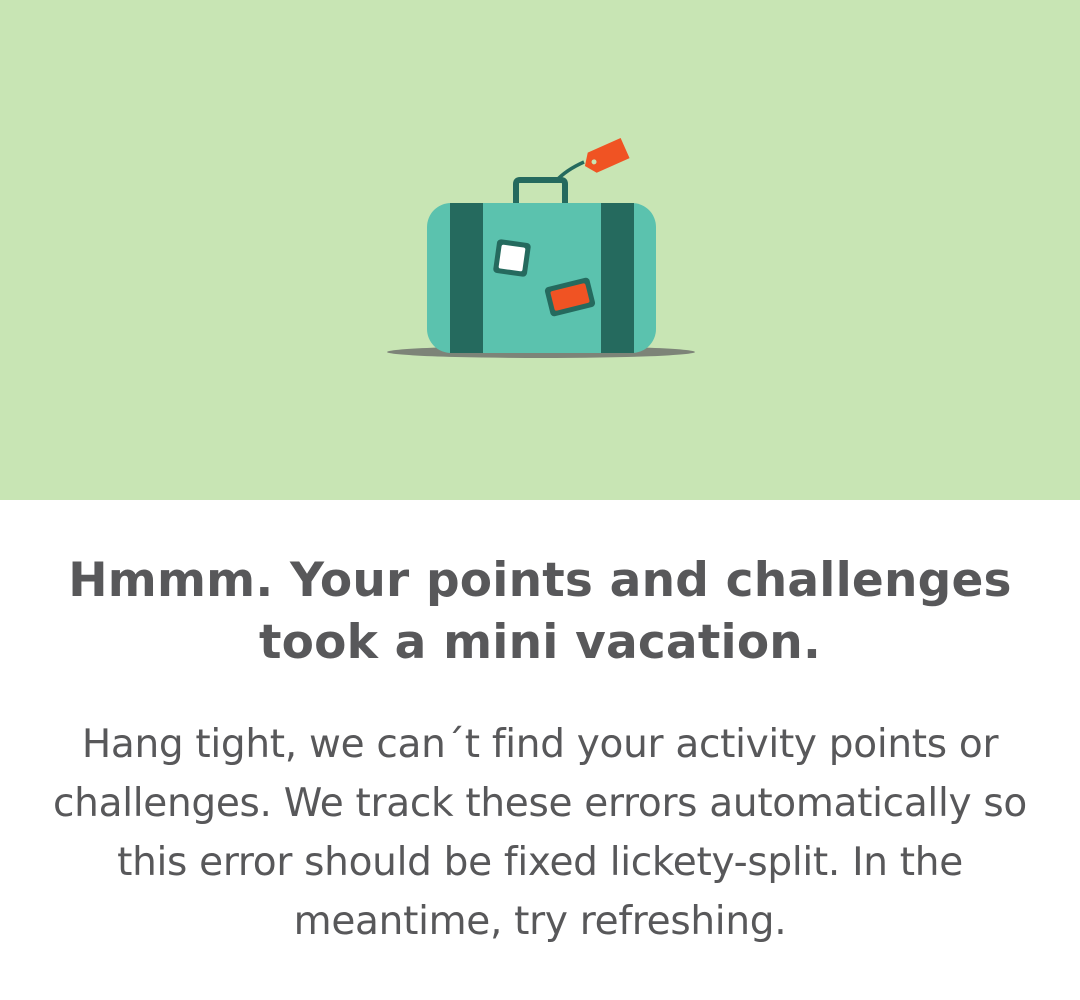 This screenshot has width=1080, height=1000. I want to click on error-title-line: Hmmm. Your points and challenges, so click(540, 580).